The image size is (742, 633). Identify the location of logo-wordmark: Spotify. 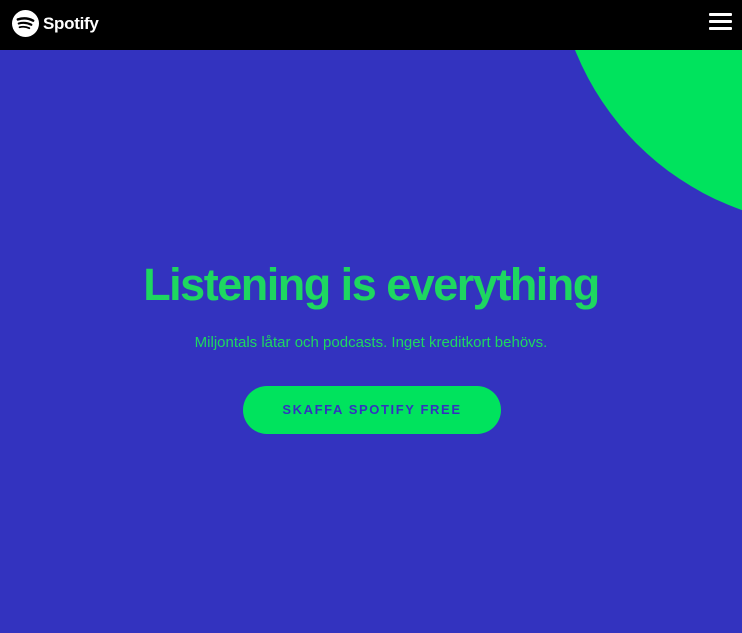
(71, 23).